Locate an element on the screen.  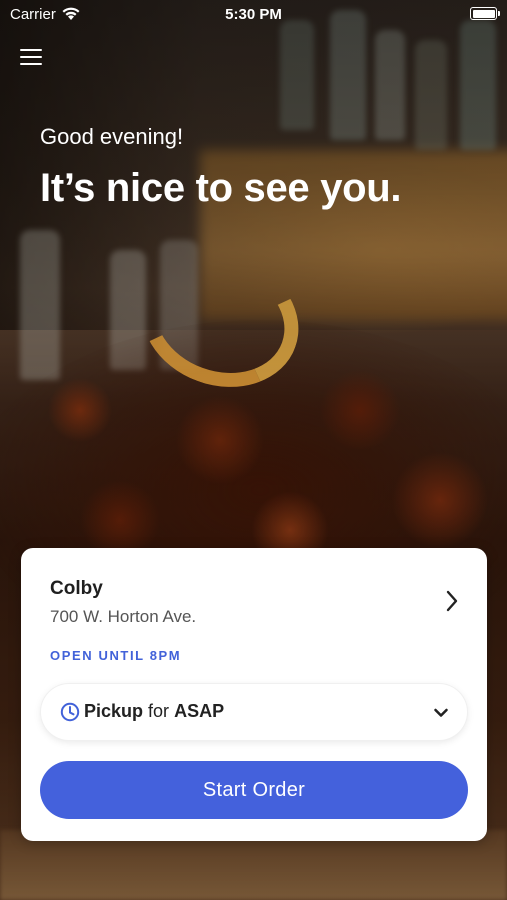
greeting-text: Good evening! is located at coordinates (112, 136).